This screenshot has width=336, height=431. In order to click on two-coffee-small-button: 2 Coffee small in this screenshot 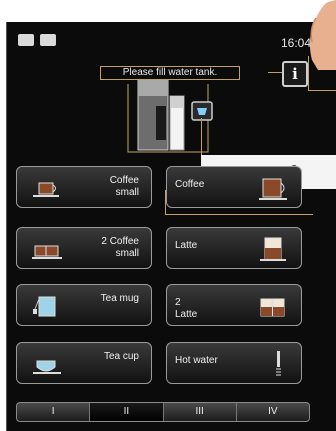, I will do `click(84, 248)`.